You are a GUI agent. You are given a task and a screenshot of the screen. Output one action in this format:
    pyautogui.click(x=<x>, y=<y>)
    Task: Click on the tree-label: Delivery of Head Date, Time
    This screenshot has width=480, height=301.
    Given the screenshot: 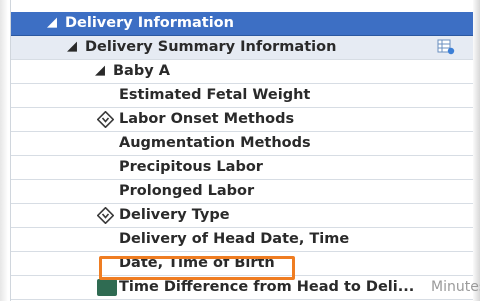 What is the action you would take?
    pyautogui.click(x=234, y=239)
    